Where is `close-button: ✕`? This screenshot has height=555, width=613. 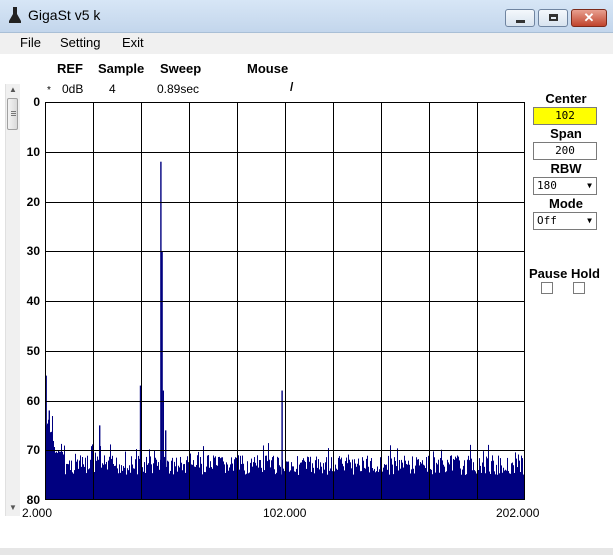
close-button: ✕ is located at coordinates (589, 18).